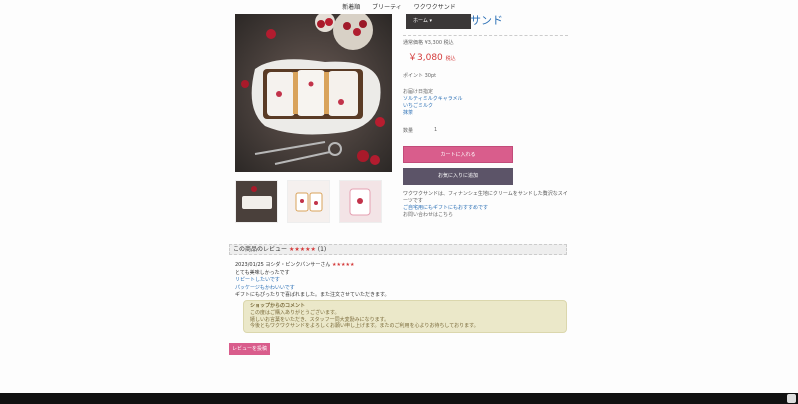 The height and width of the screenshot is (404, 798). I want to click on divider, so click(485, 35).